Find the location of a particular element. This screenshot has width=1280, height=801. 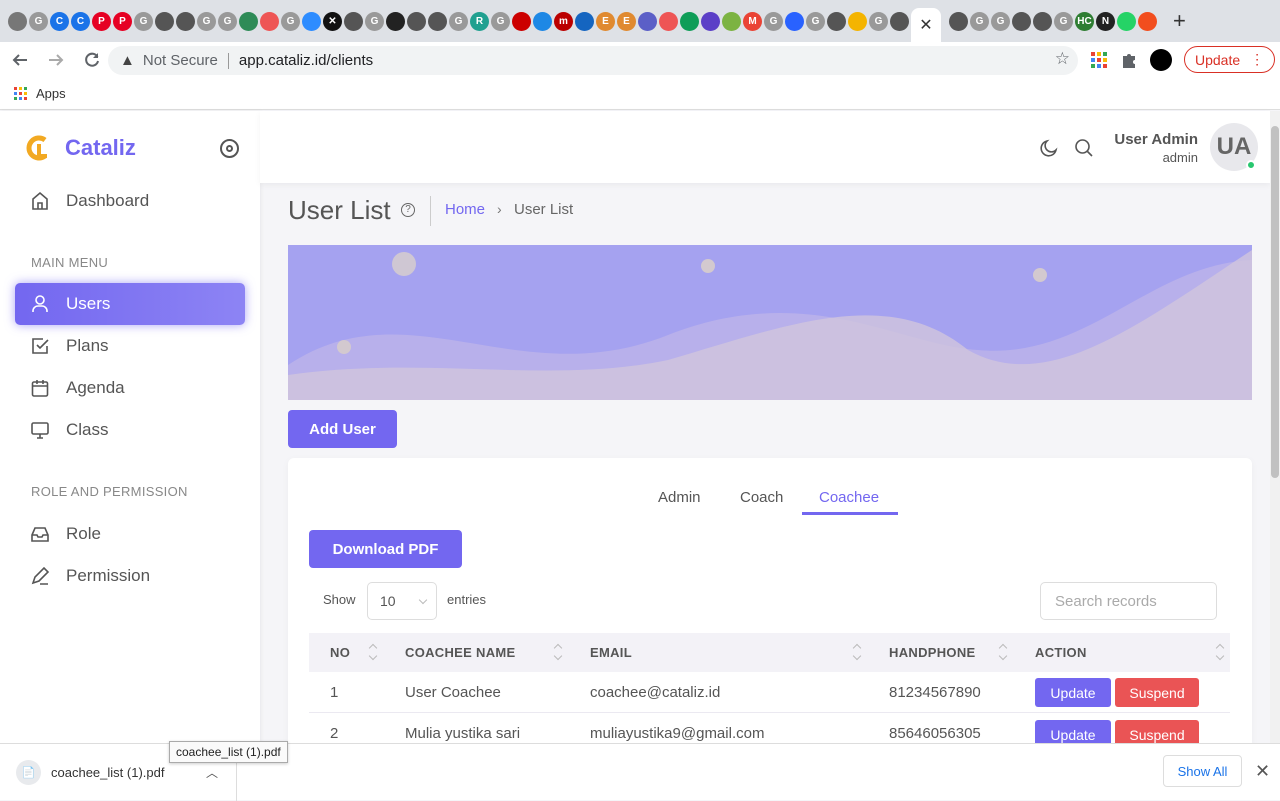

sidebar-item-role: Role is located at coordinates (130, 534).